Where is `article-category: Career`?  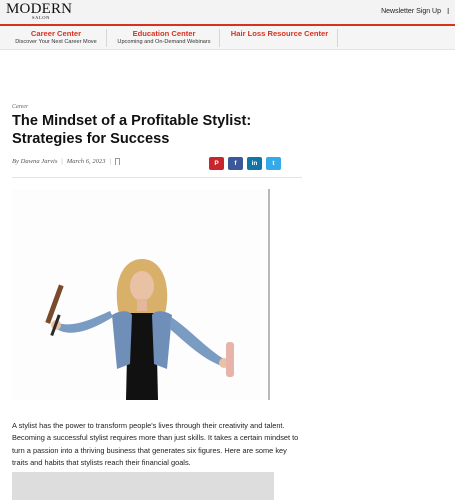
article-category: Career is located at coordinates (20, 107).